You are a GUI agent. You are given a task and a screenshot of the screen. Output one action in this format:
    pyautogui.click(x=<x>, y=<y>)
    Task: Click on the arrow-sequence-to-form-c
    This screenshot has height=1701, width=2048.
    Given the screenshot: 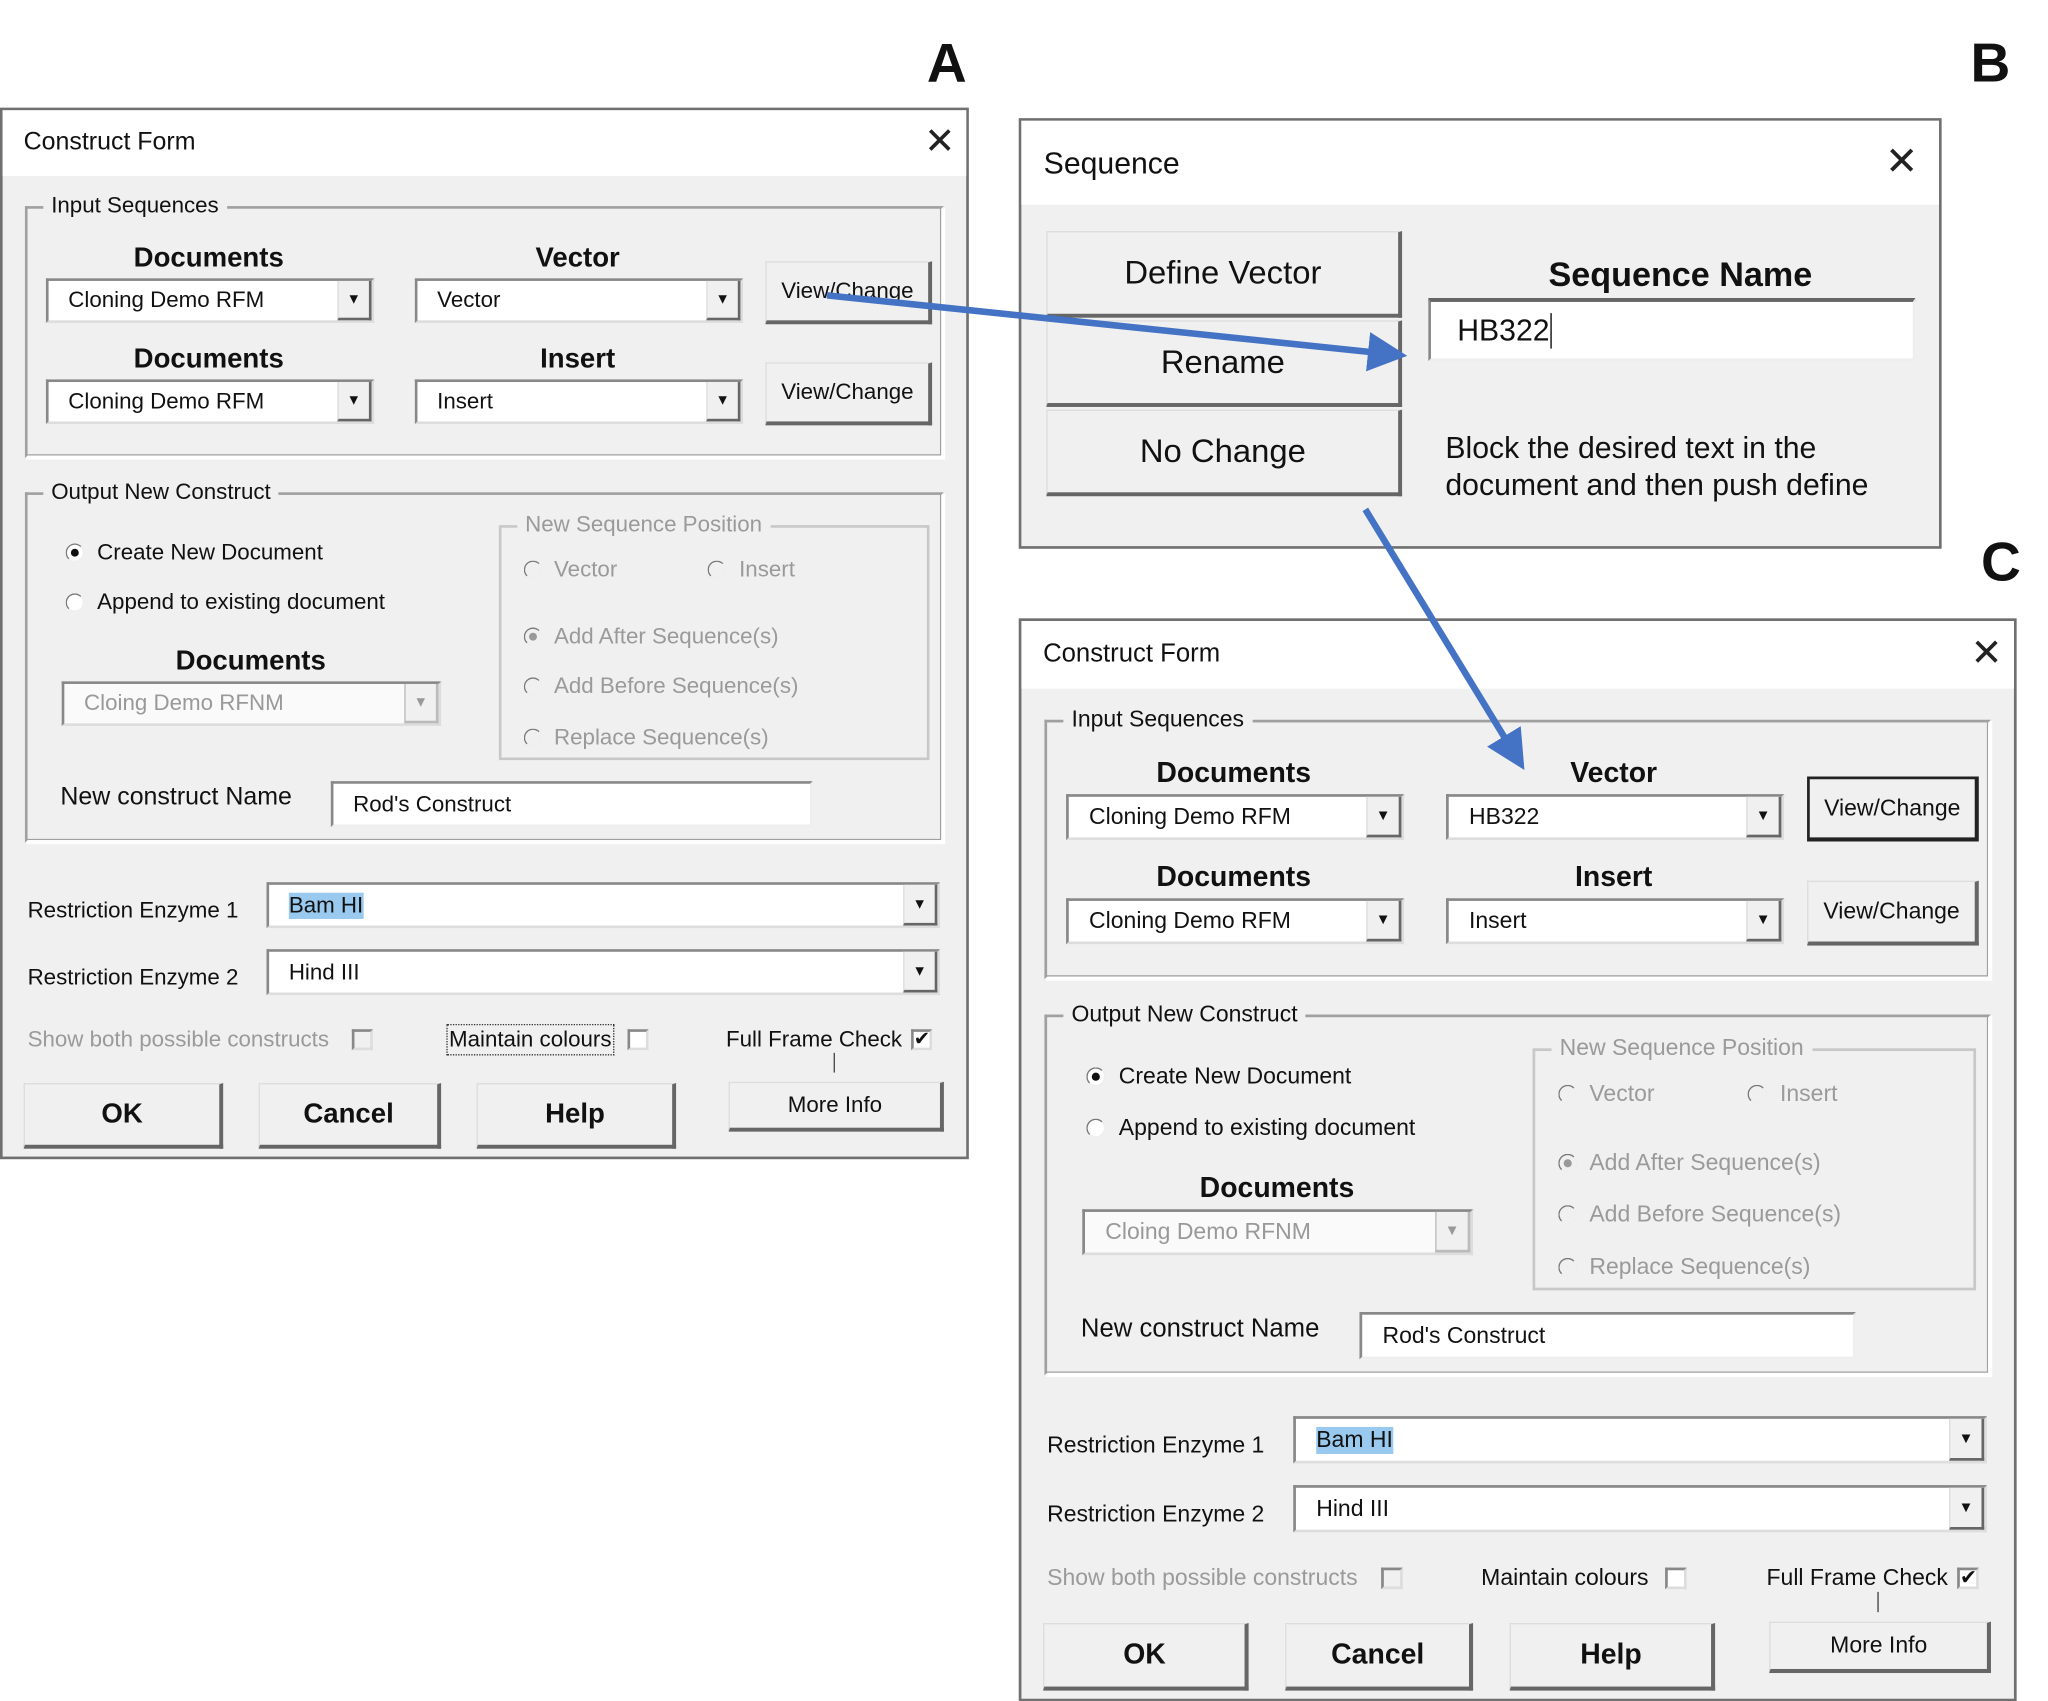 What is the action you would take?
    pyautogui.click(x=1443, y=639)
    